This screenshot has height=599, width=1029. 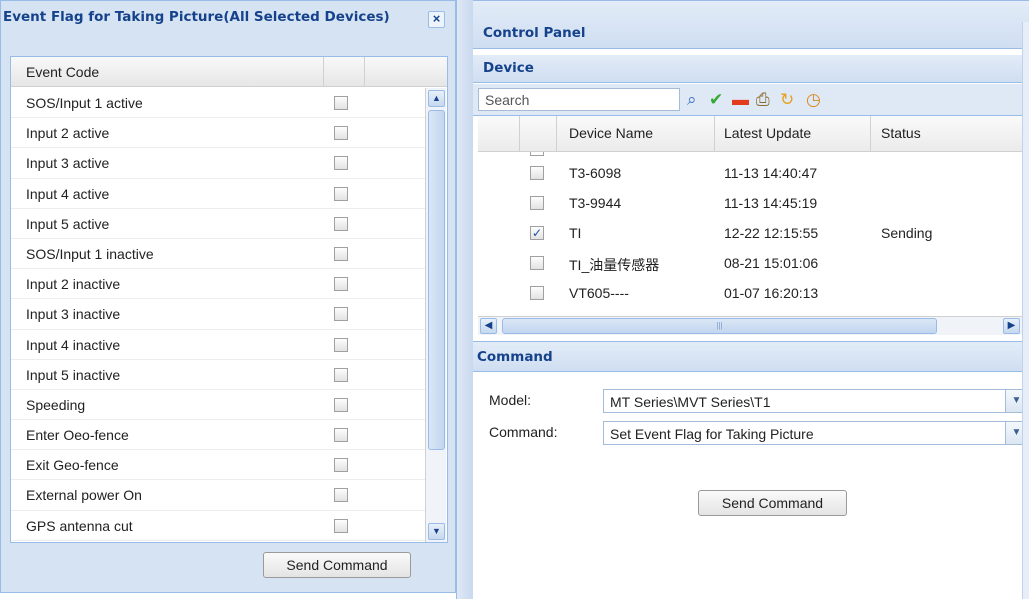 What do you see at coordinates (534, 33) in the screenshot?
I see `control-panel-title: Control Panel` at bounding box center [534, 33].